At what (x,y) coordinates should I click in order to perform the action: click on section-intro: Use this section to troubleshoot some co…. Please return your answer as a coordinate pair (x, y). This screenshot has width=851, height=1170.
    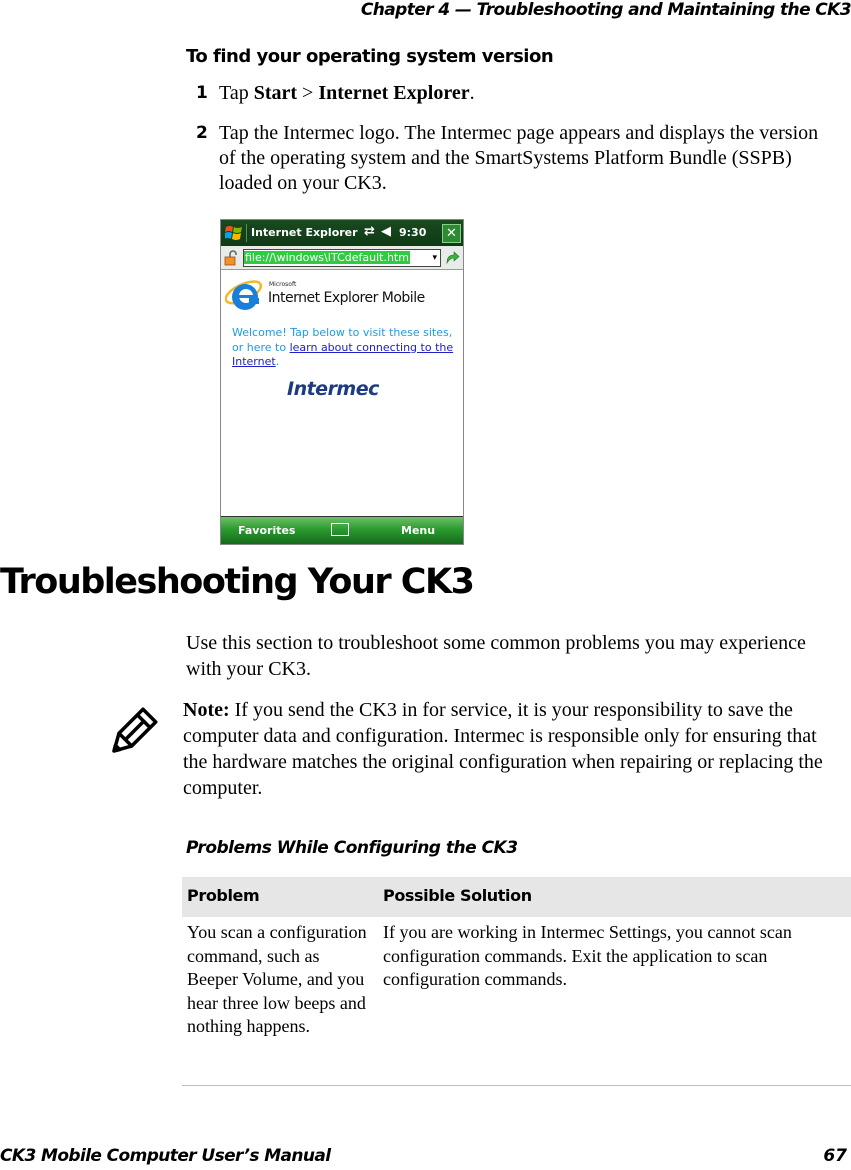
    Looking at the image, I should click on (496, 656).